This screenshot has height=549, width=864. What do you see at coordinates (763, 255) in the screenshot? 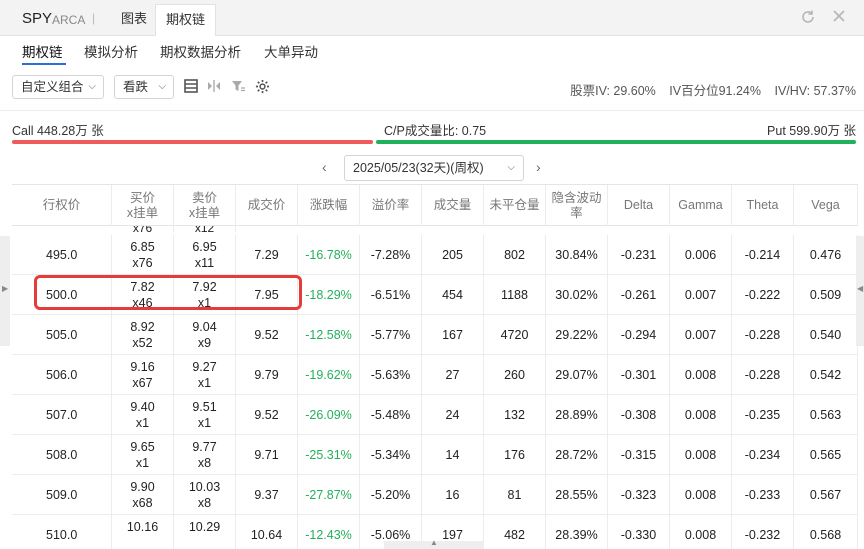
I see `cell-theta: -0.214` at bounding box center [763, 255].